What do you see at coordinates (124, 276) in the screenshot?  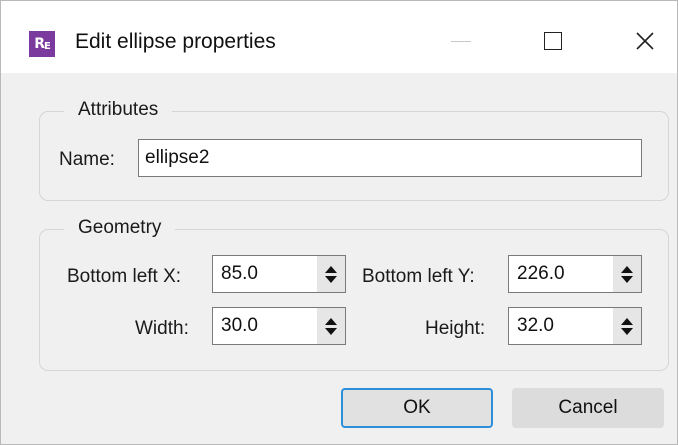 I see `bottom-left-x-label: Bottom left X:` at bounding box center [124, 276].